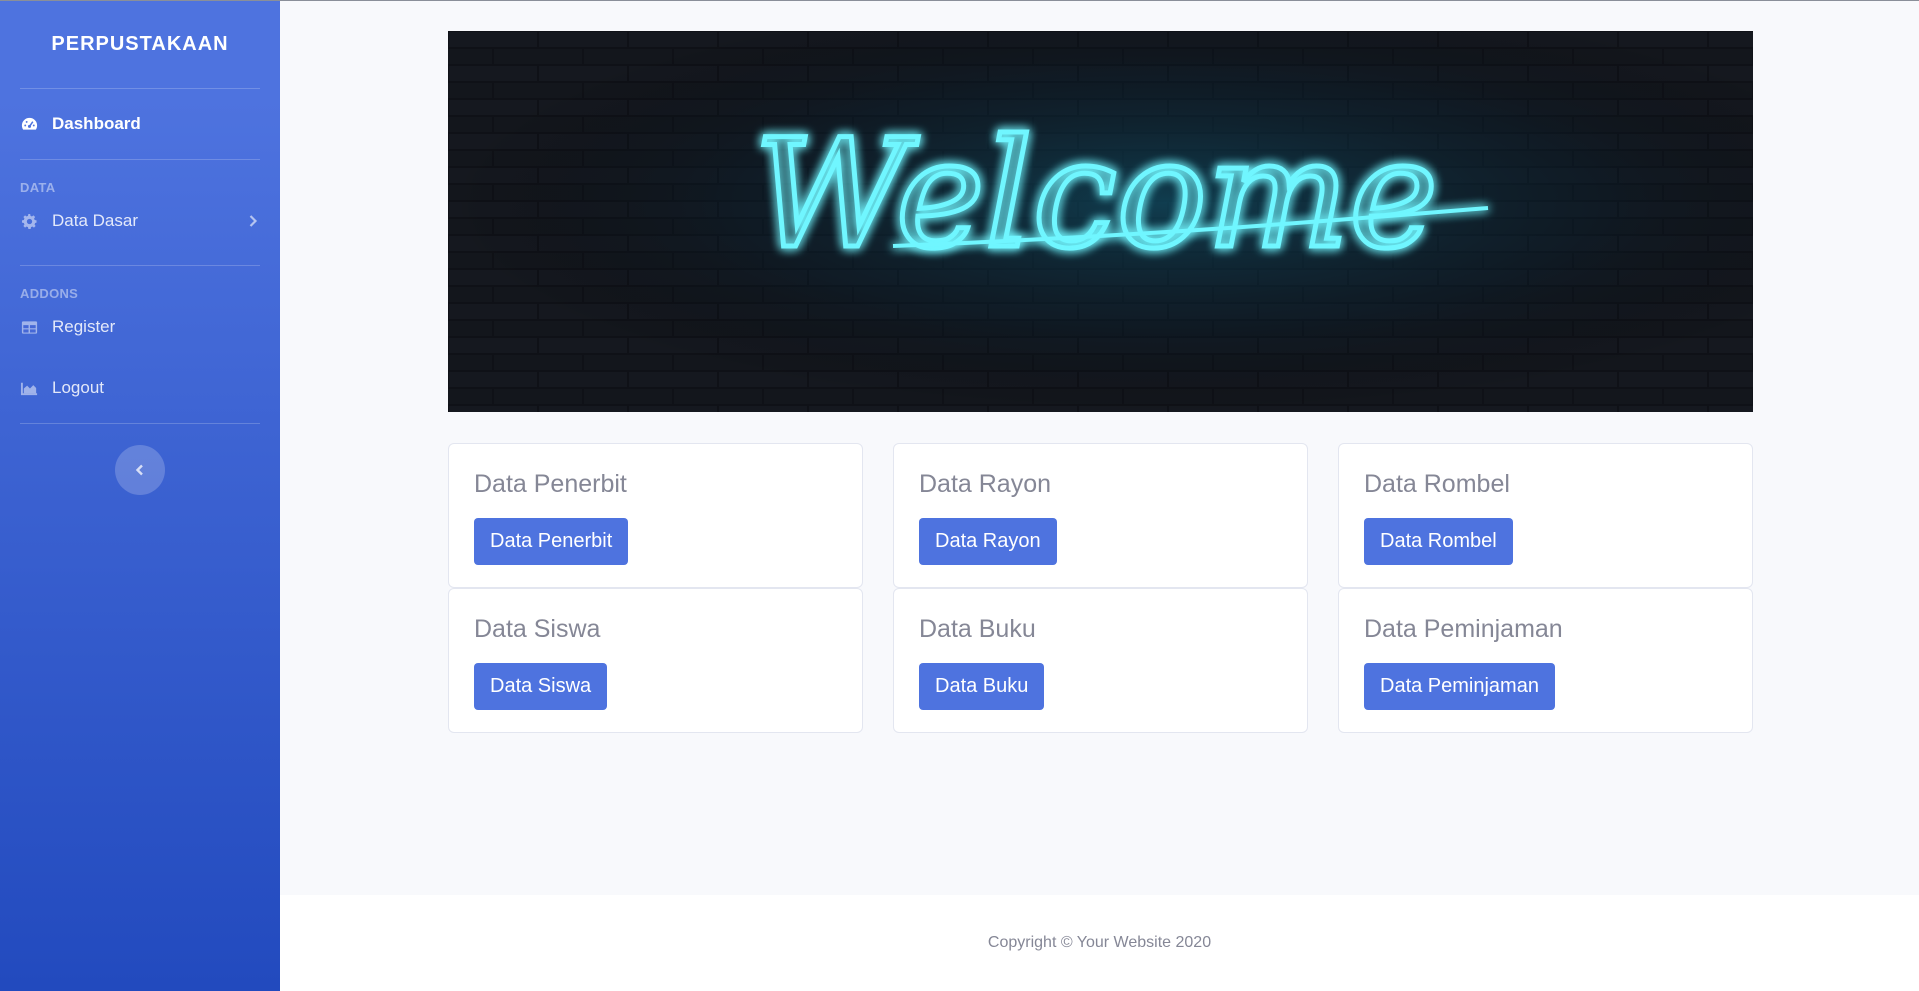 This screenshot has height=991, width=1919. What do you see at coordinates (537, 629) in the screenshot?
I see `card-title: Data Siswa` at bounding box center [537, 629].